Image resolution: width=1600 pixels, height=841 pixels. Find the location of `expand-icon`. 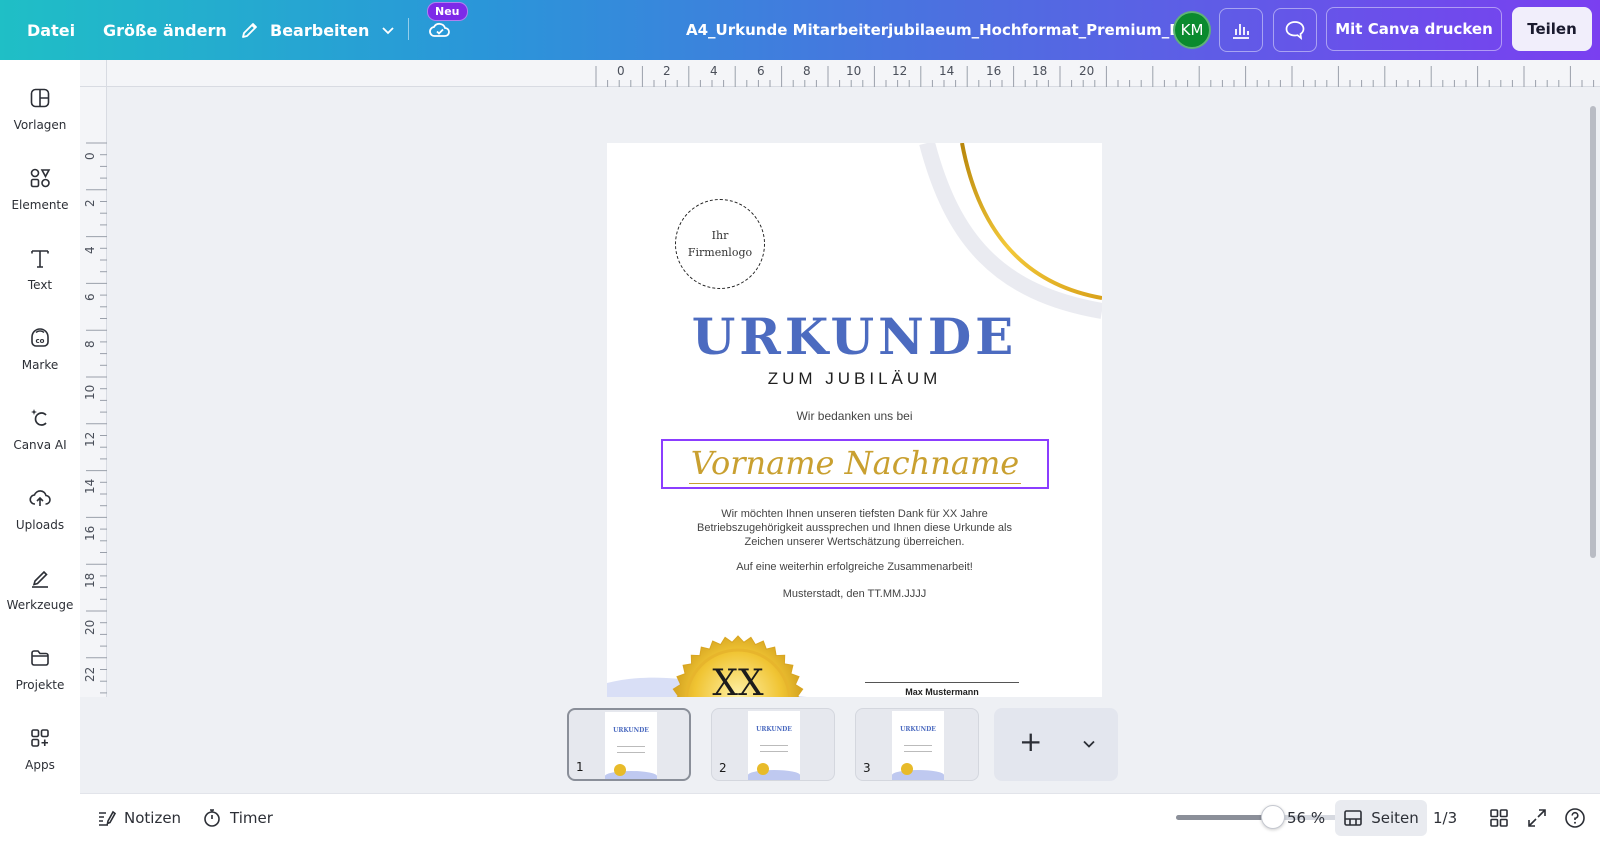

expand-icon is located at coordinates (1537, 818).